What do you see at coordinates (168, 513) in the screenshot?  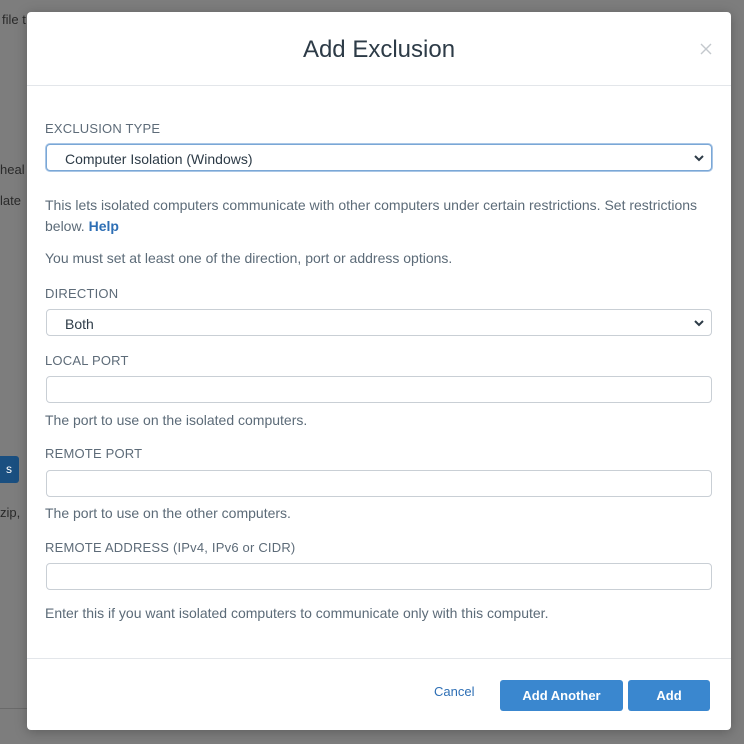 I see `remote-port-hint: The port to use on the other computers.` at bounding box center [168, 513].